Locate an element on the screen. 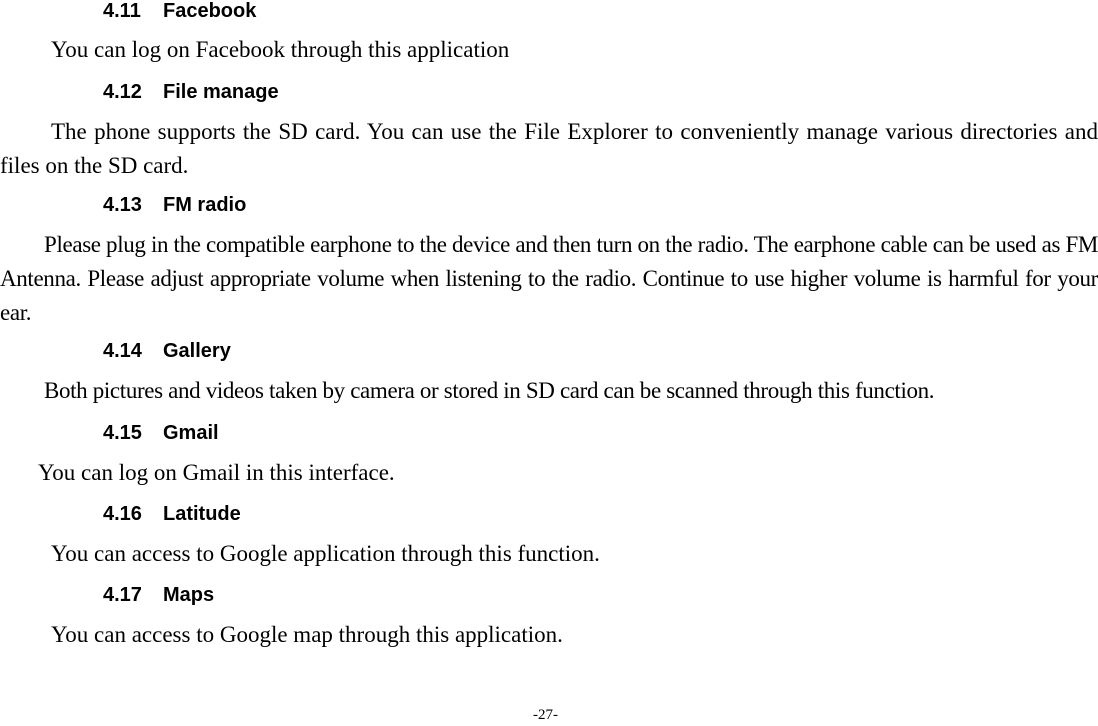  section-heading: 4.13 FM radio is located at coordinates (174, 205).